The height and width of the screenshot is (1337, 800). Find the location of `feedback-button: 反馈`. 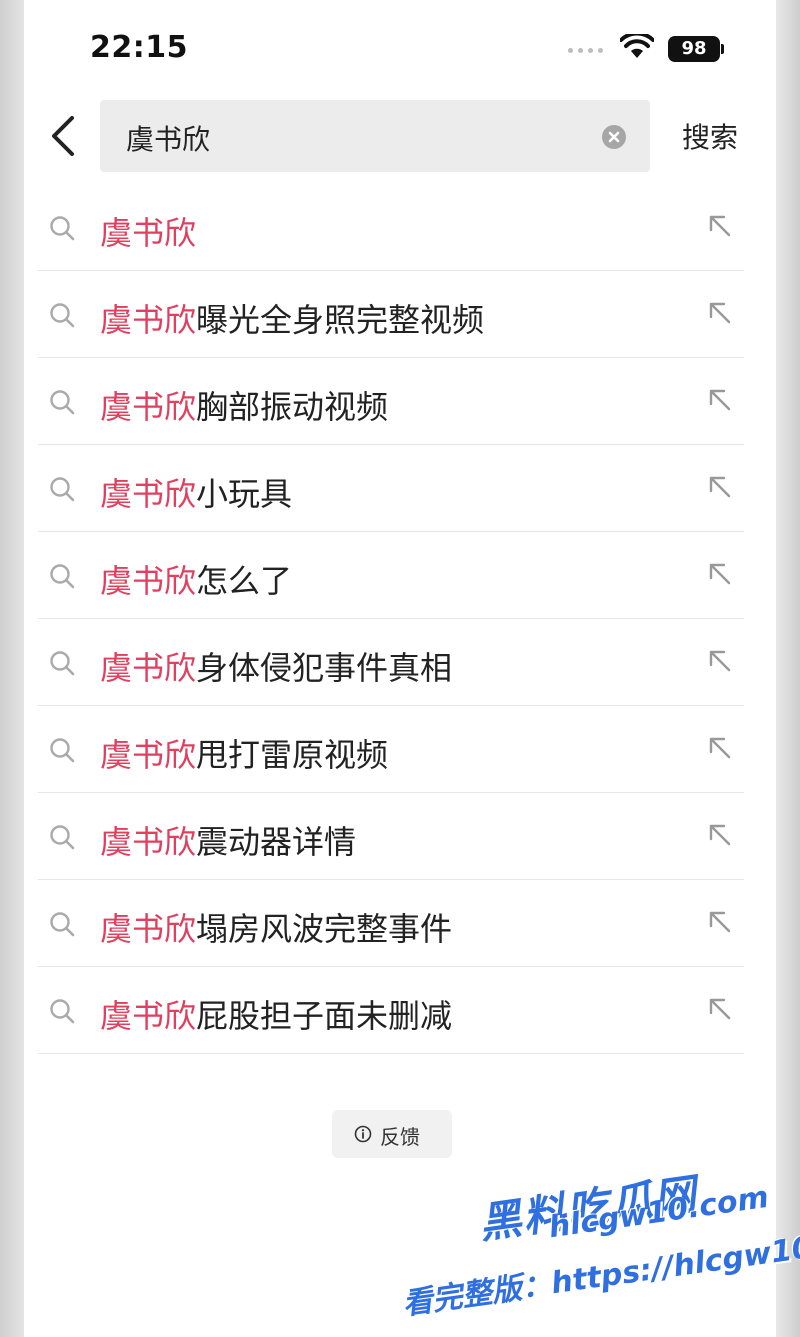

feedback-button: 反馈 is located at coordinates (392, 1134).